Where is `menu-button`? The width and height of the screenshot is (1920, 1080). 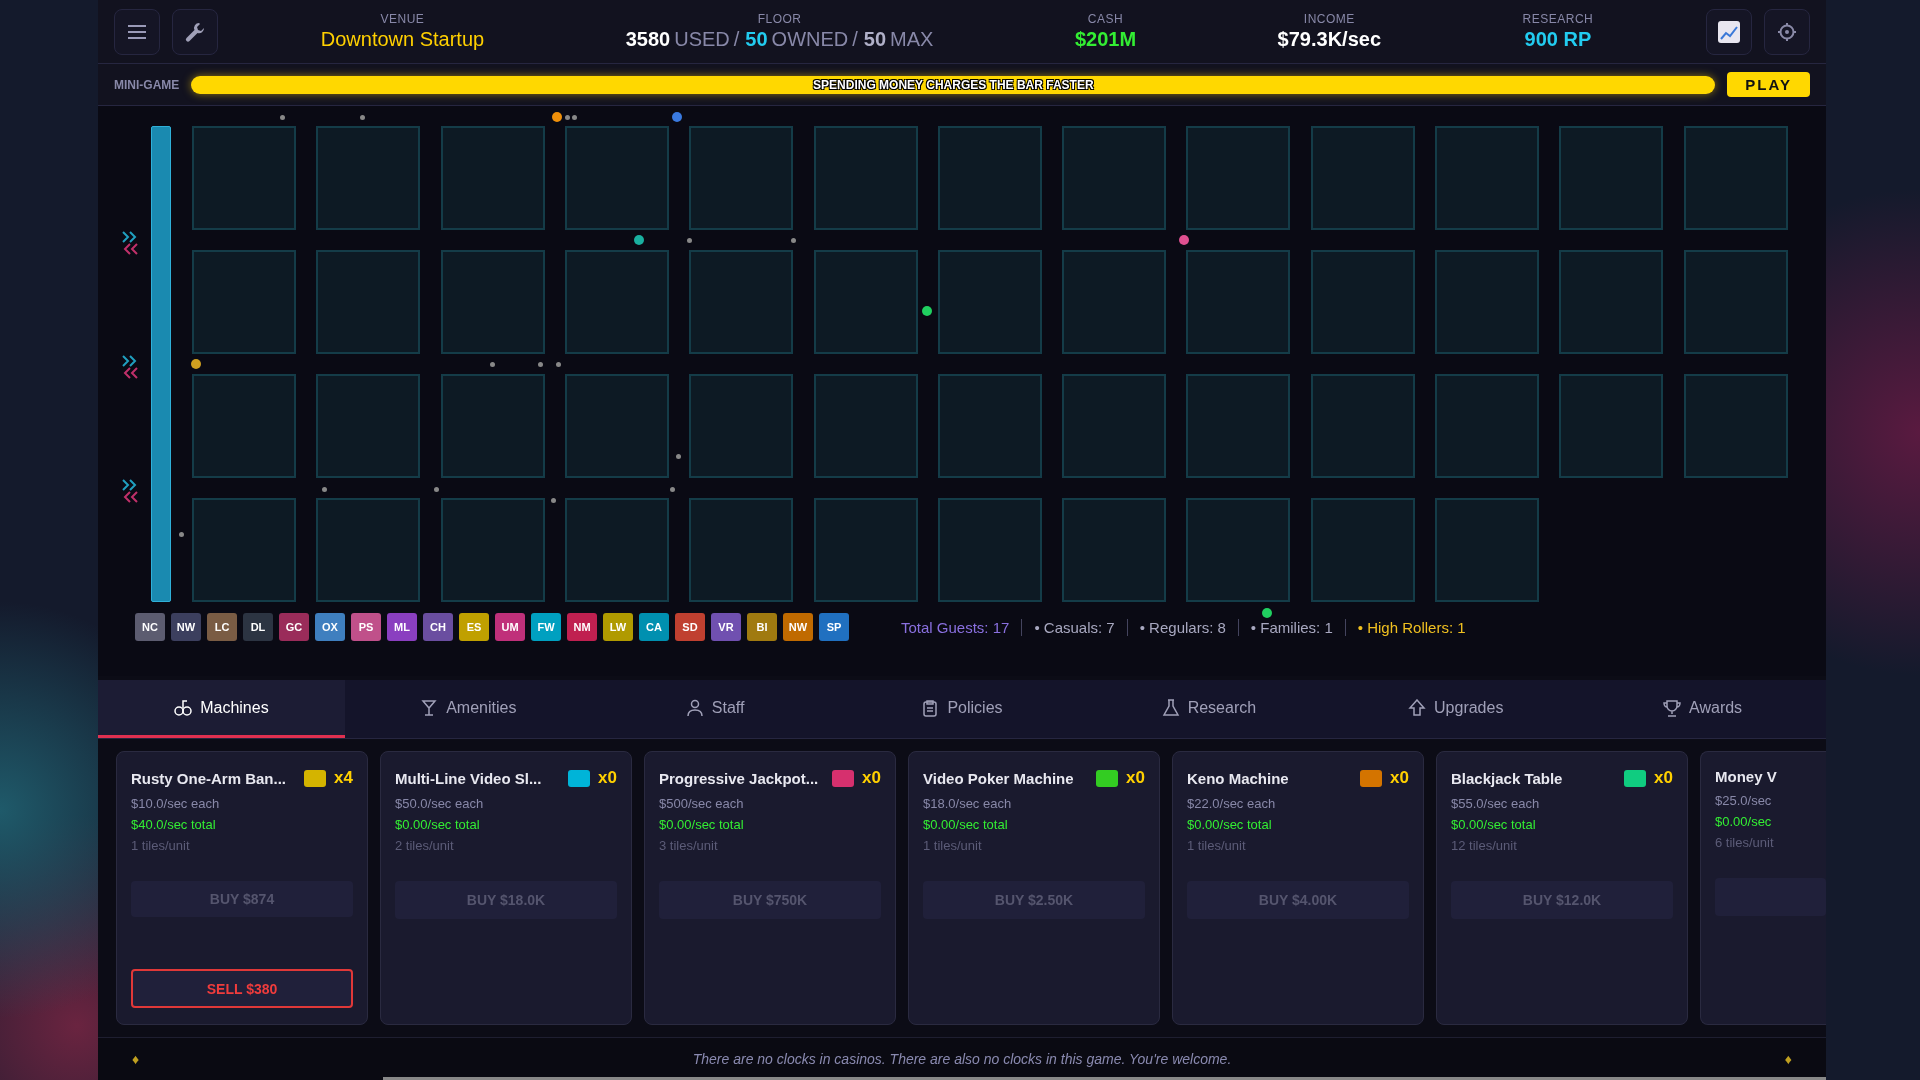
menu-button is located at coordinates (137, 31).